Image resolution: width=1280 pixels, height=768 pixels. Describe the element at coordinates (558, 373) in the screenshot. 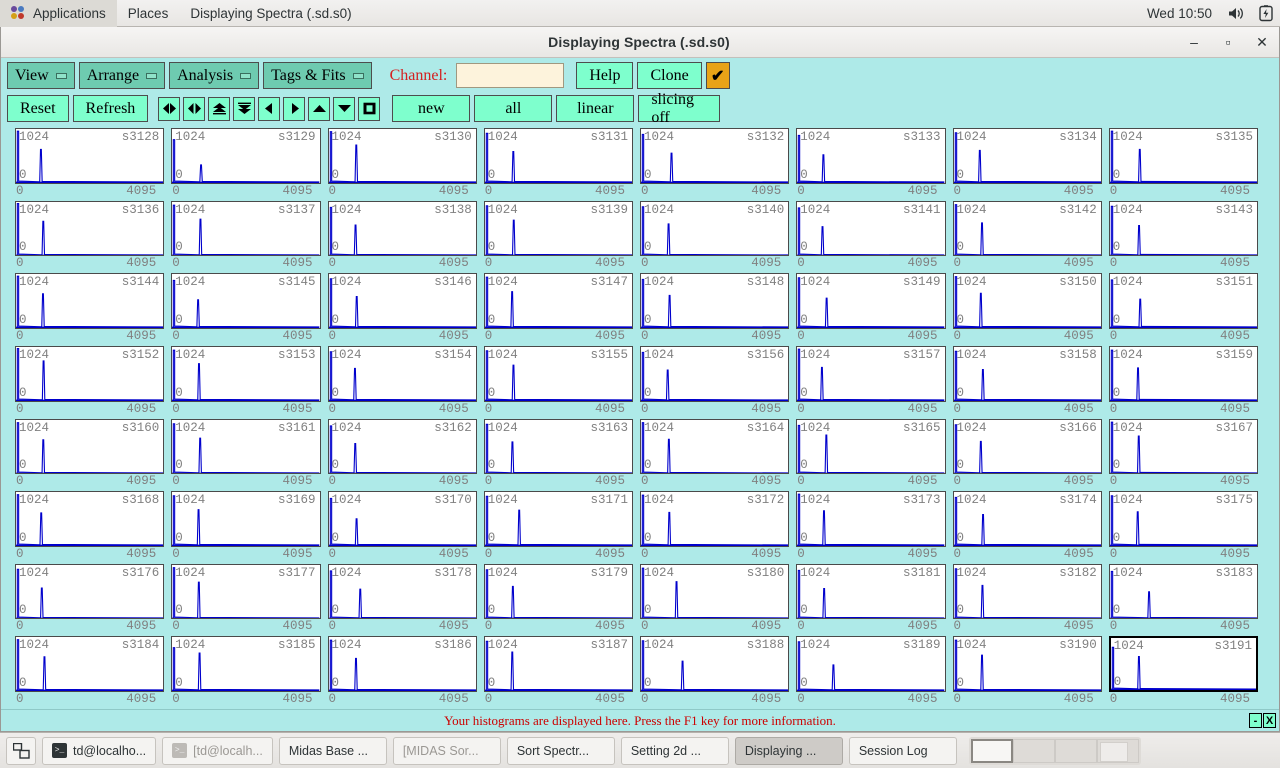

I see `spectrum-plot-s3155: 1024 s3155 0` at that location.